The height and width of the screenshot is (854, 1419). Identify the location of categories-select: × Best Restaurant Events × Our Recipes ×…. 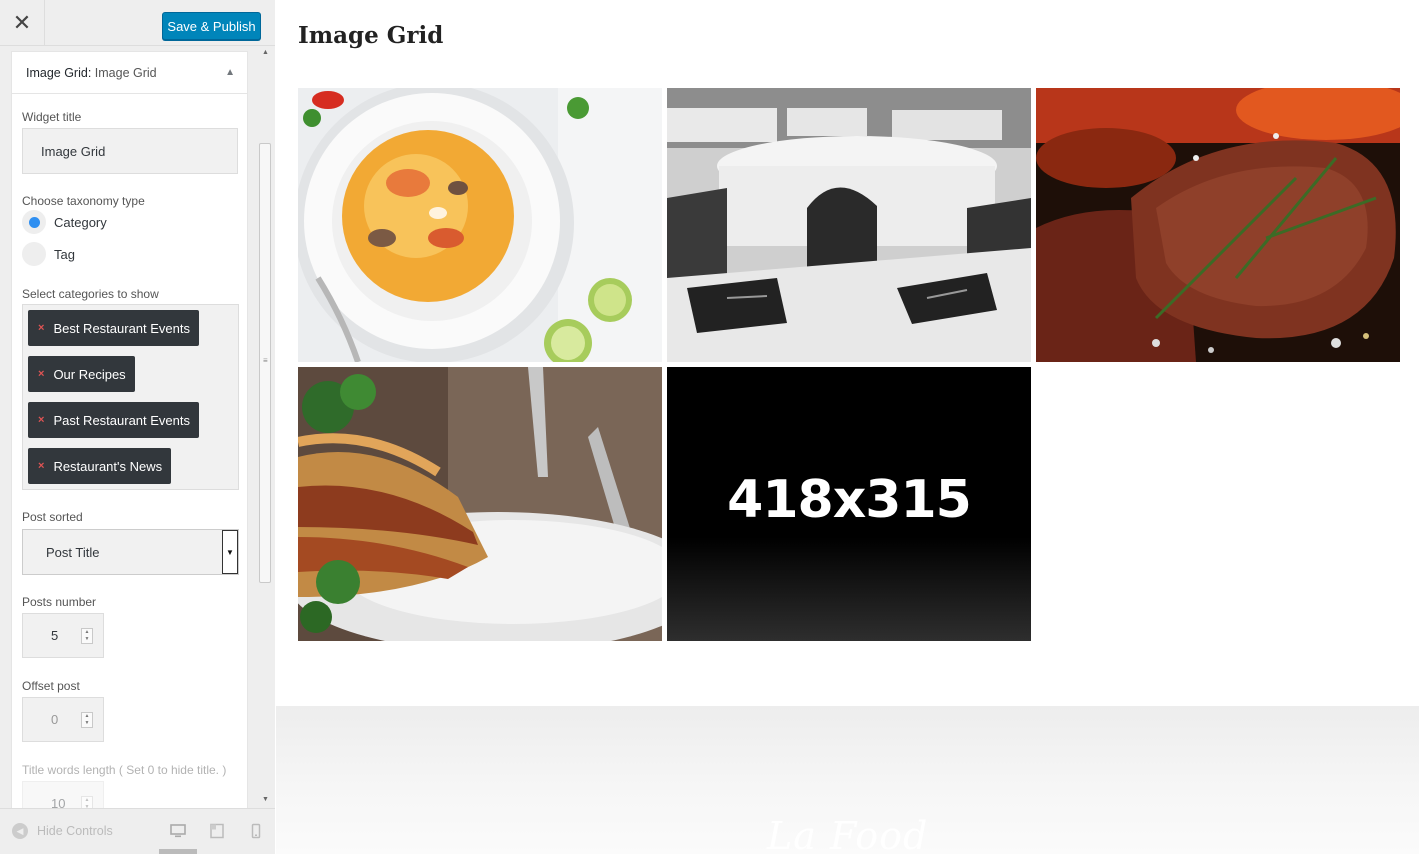
(130, 397).